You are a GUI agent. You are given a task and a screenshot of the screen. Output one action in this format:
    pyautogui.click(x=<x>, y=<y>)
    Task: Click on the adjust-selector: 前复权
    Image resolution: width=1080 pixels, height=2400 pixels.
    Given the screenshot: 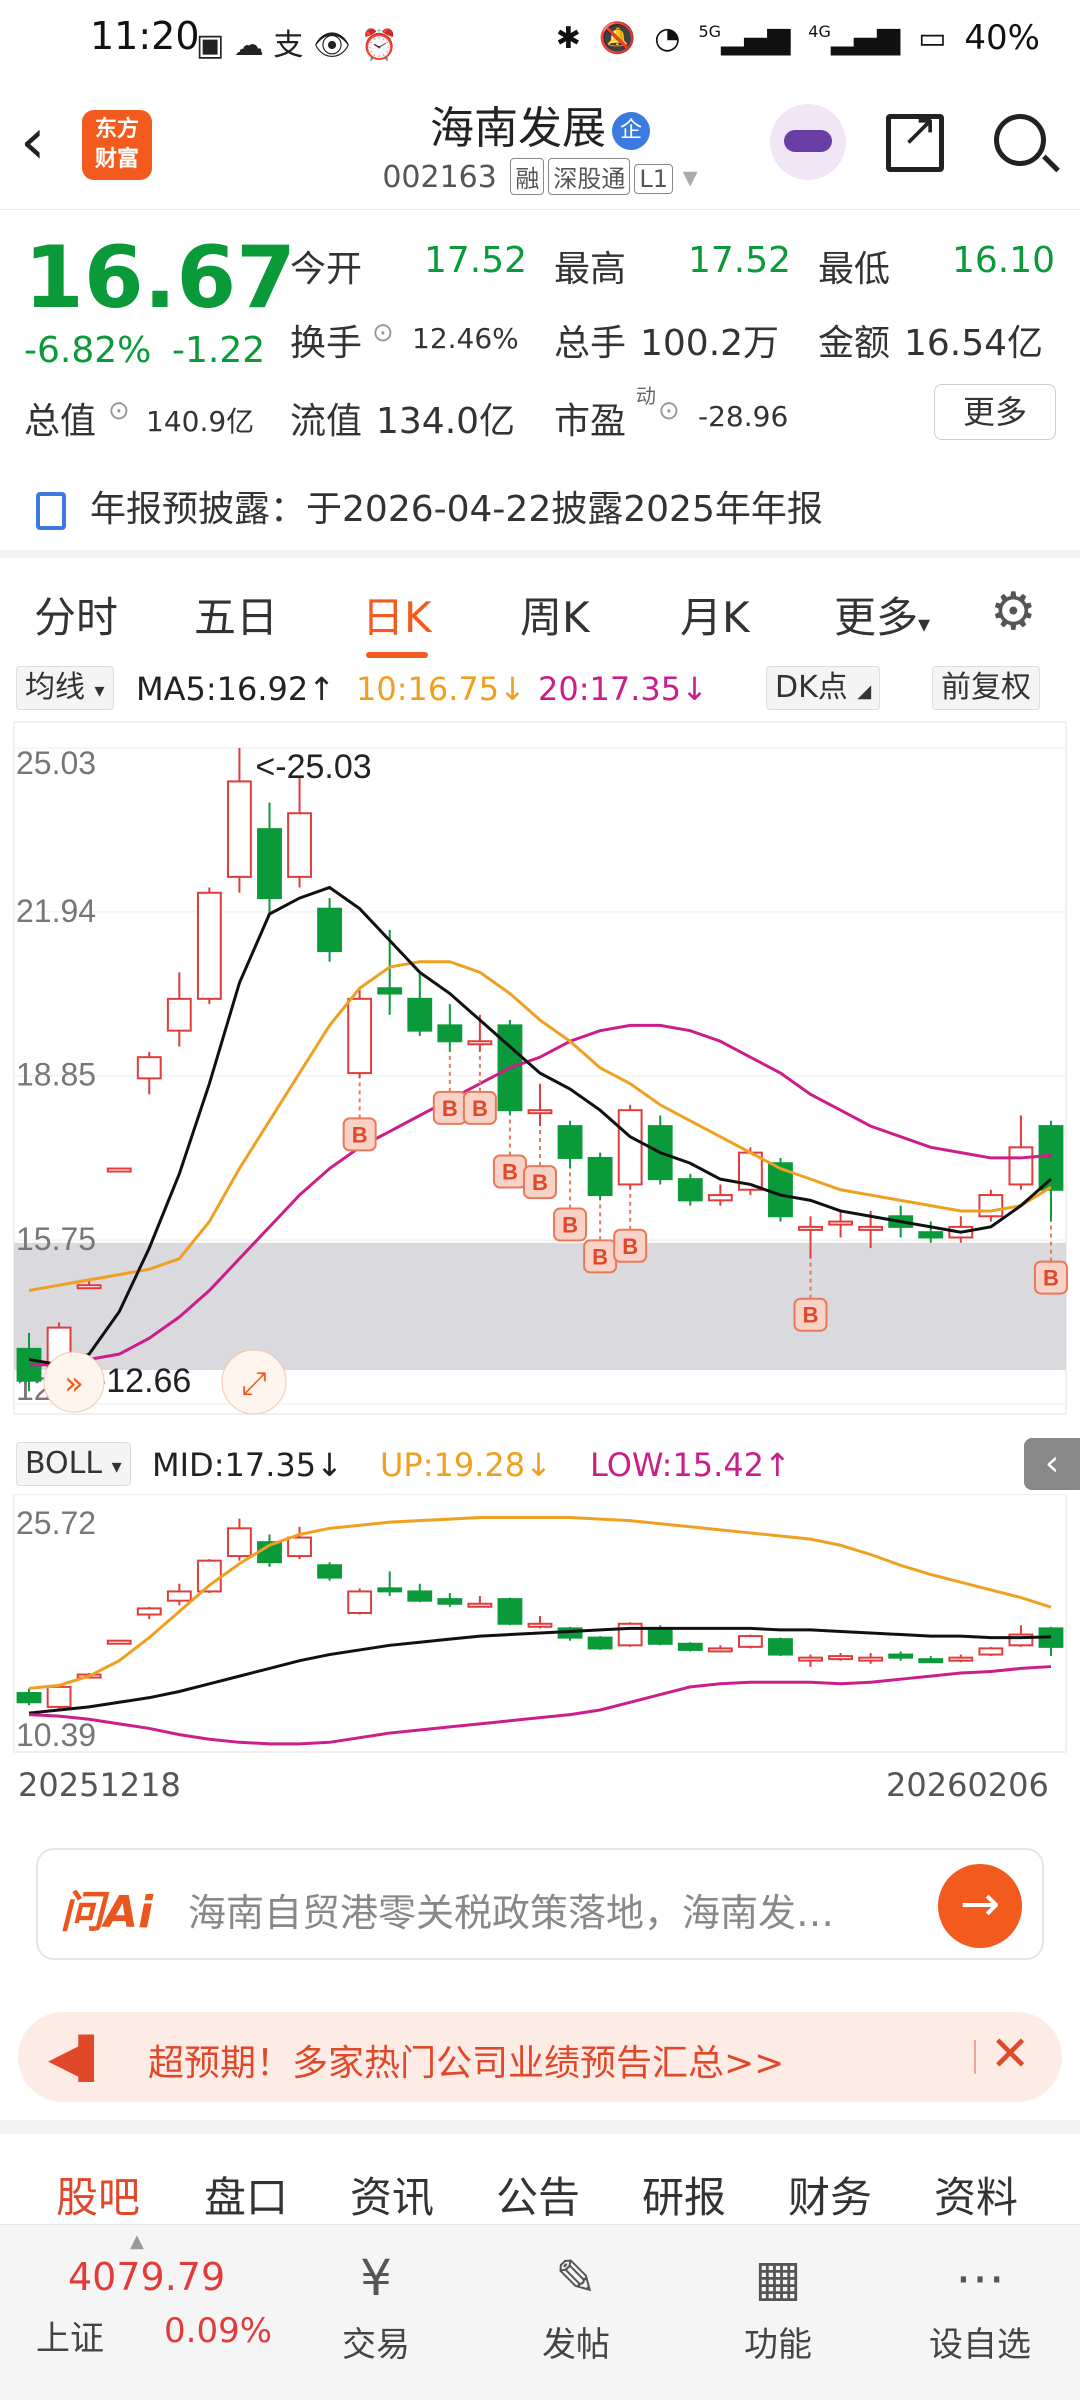 What is the action you would take?
    pyautogui.click(x=986, y=688)
    